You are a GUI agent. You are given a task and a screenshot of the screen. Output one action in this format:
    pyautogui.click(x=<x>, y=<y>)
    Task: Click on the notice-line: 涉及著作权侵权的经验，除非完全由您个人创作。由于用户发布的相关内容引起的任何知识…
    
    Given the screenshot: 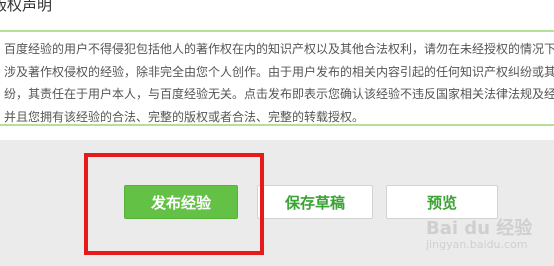 What is the action you would take?
    pyautogui.click(x=279, y=71)
    